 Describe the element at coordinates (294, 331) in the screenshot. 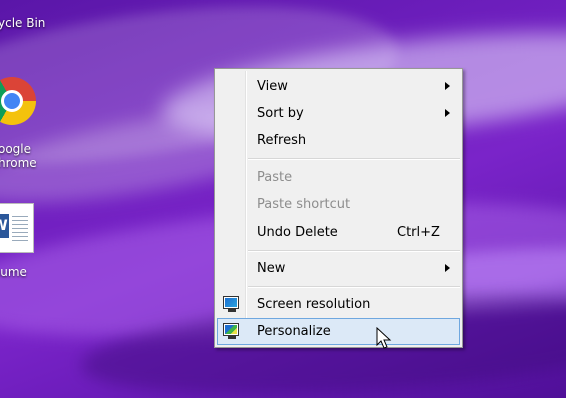

I see `menu-item-label: Personalize` at that location.